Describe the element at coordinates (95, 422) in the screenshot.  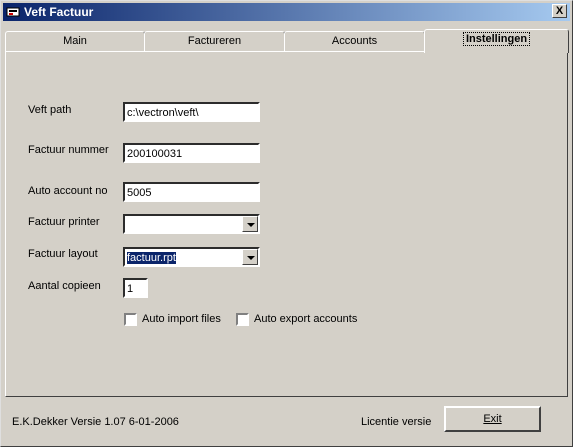
I see `version-text: E.K.Dekker Versie 1.07 6-01-2006` at that location.